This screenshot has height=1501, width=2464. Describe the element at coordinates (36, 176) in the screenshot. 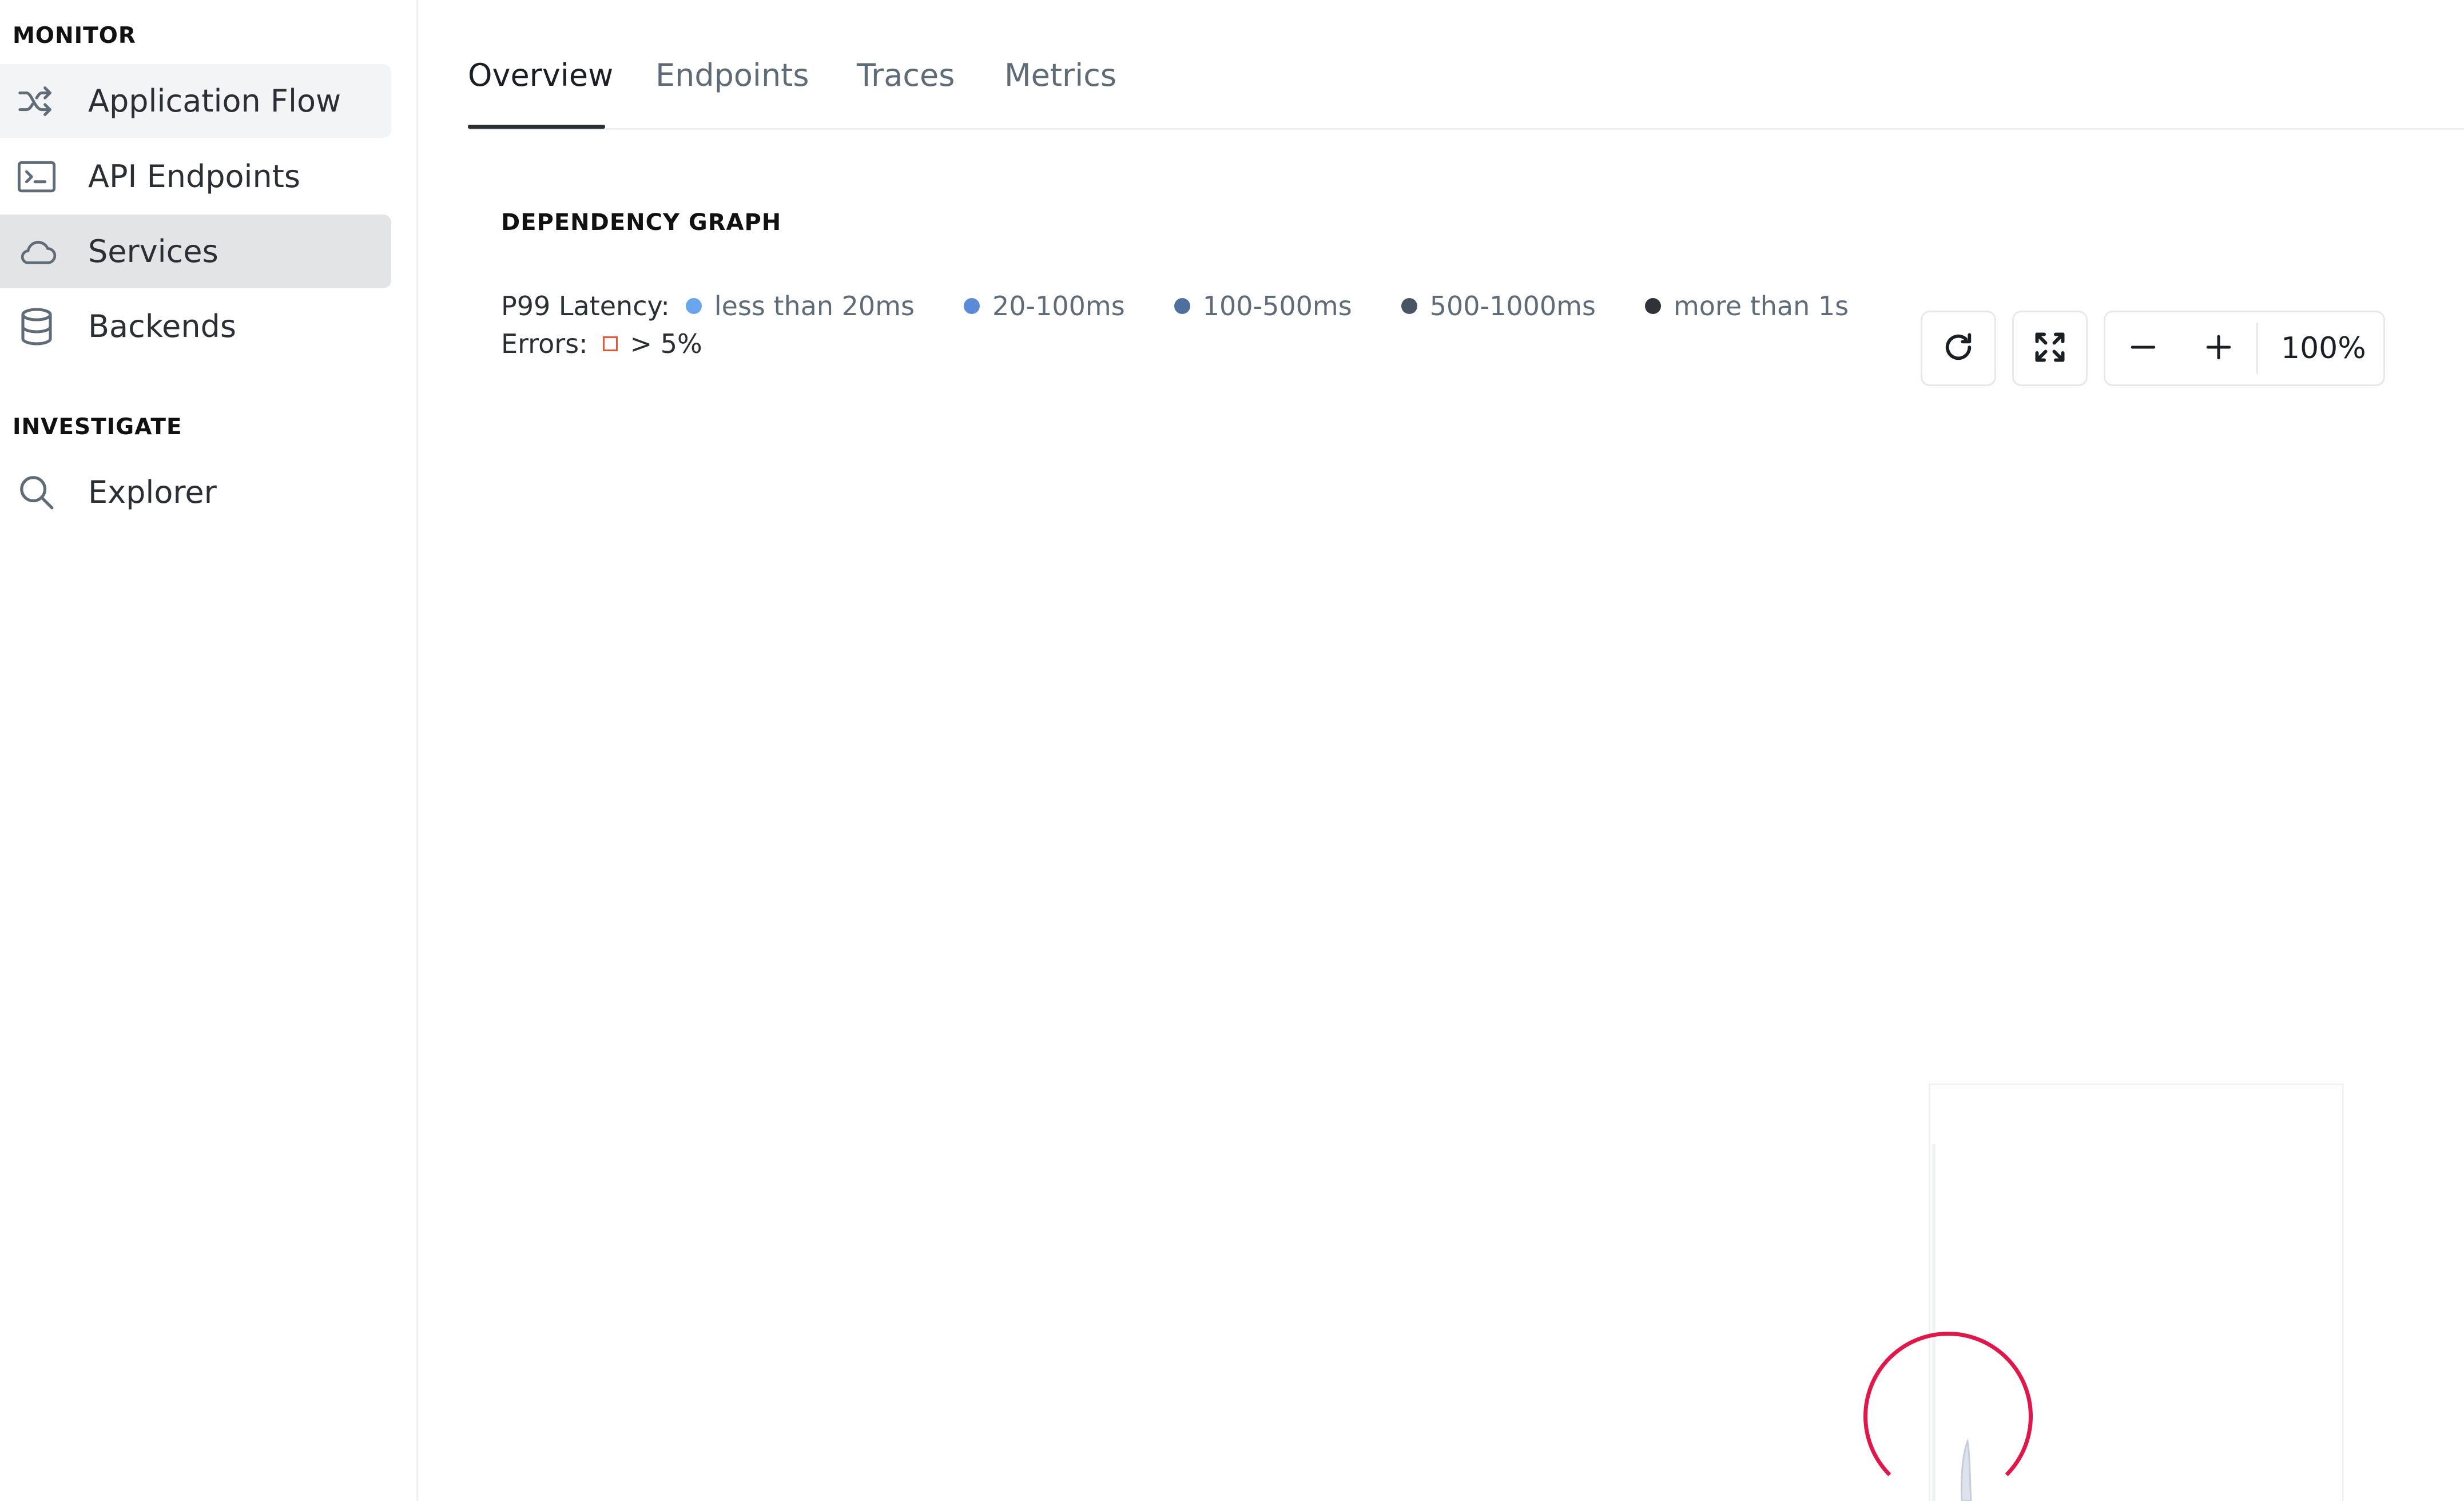

I see `terminal-icon` at that location.